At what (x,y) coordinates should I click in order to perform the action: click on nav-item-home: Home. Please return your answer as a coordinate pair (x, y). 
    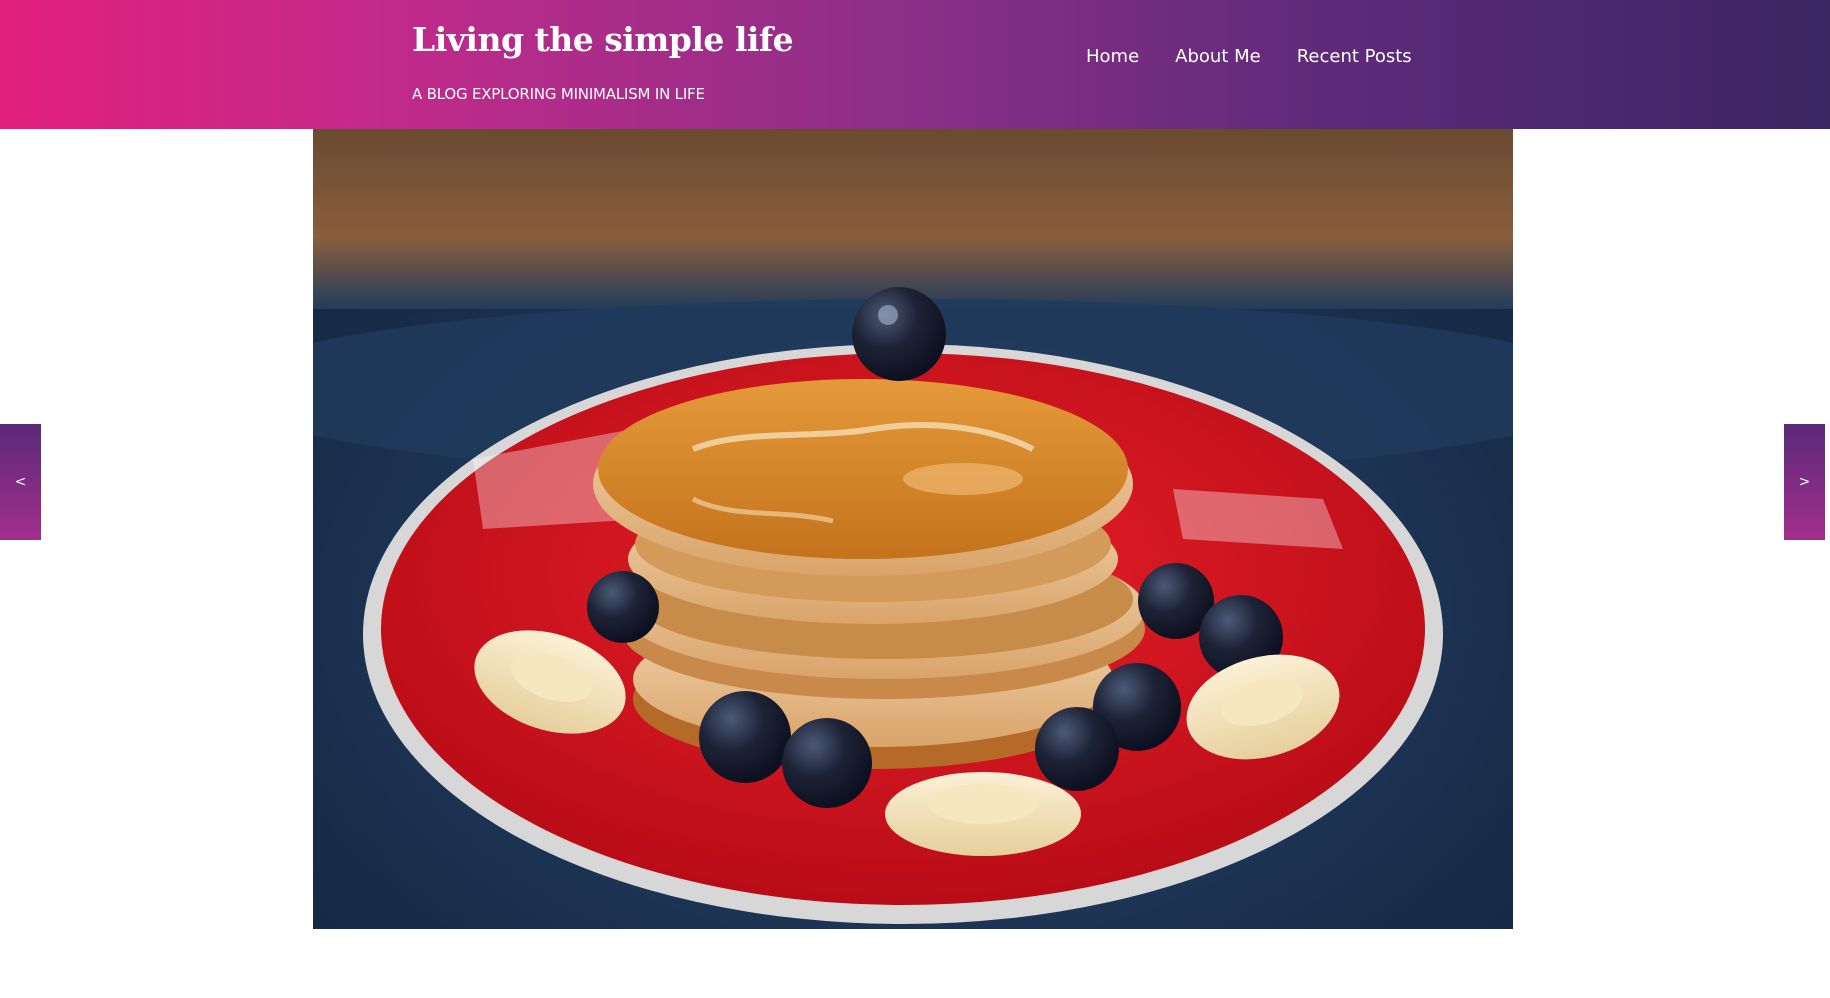
    Looking at the image, I should click on (1112, 56).